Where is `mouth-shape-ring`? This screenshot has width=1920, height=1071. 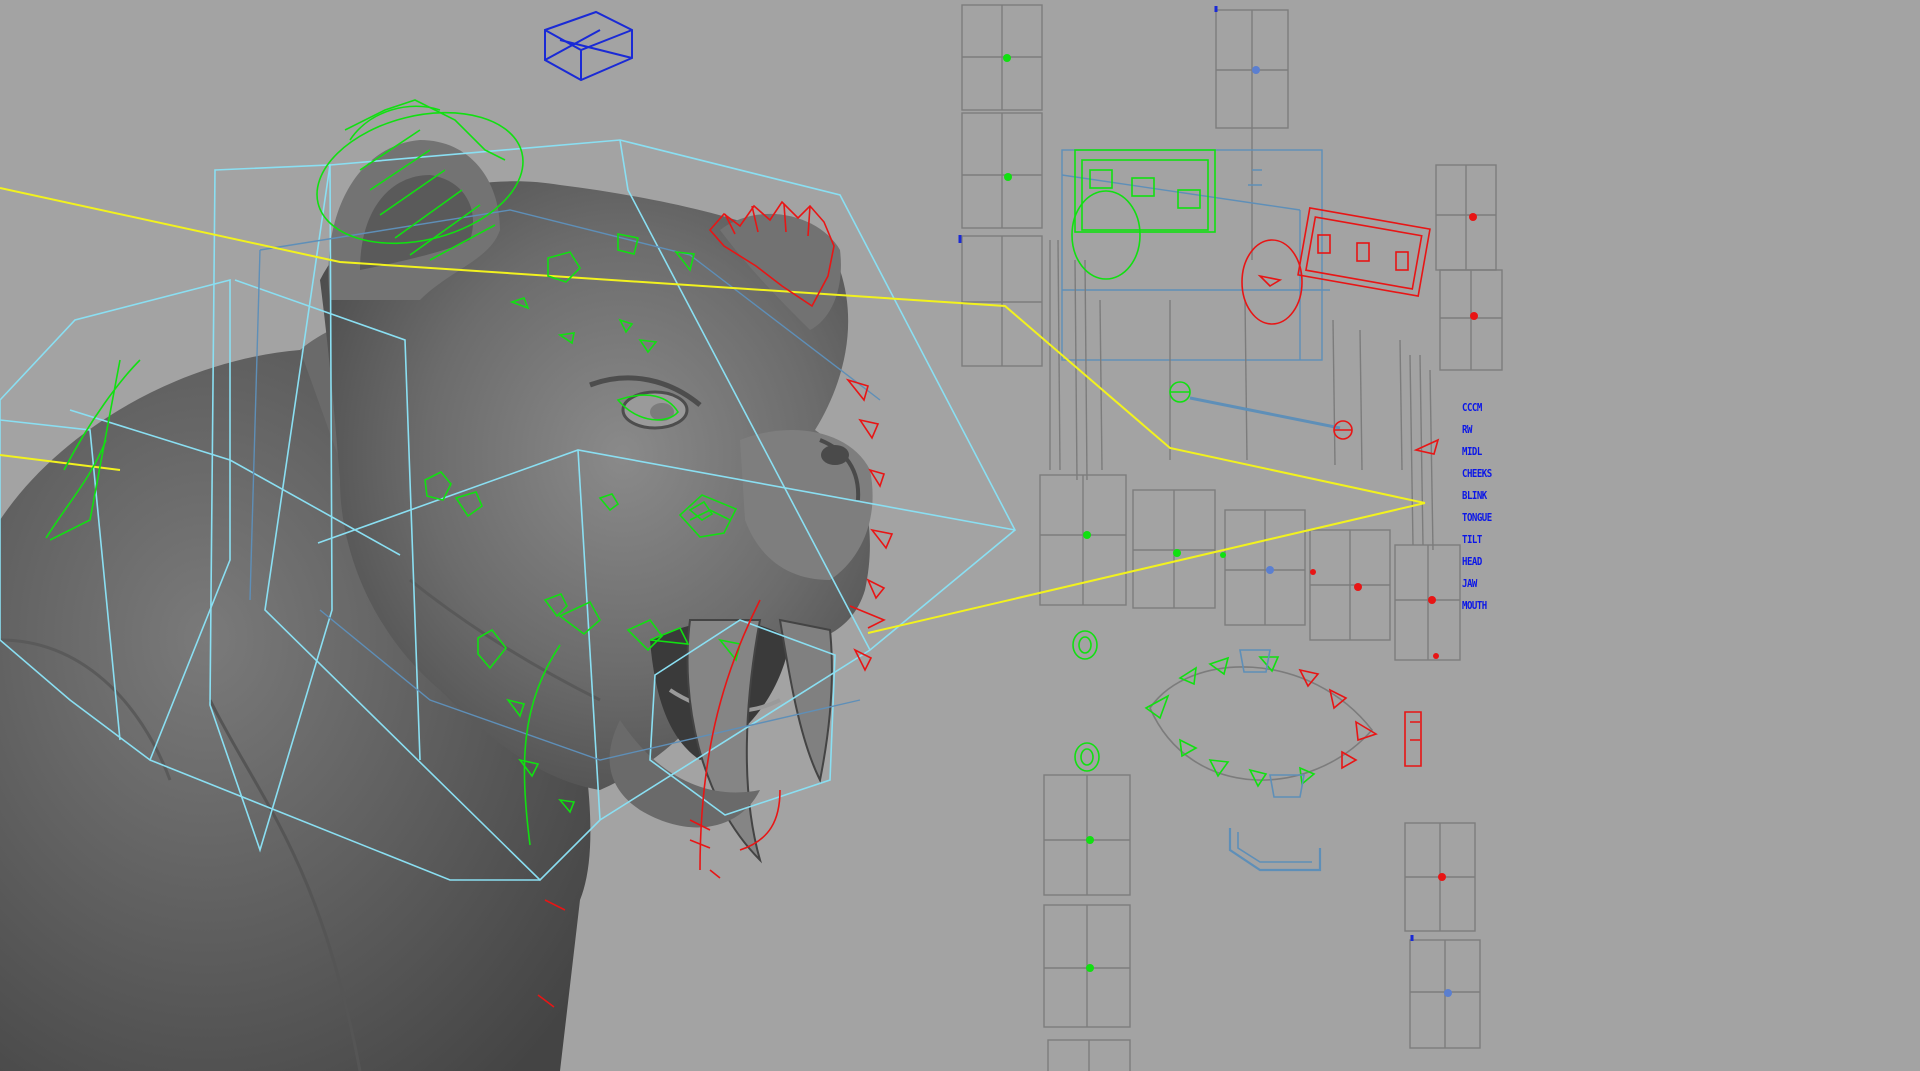 mouth-shape-ring is located at coordinates (1261, 723).